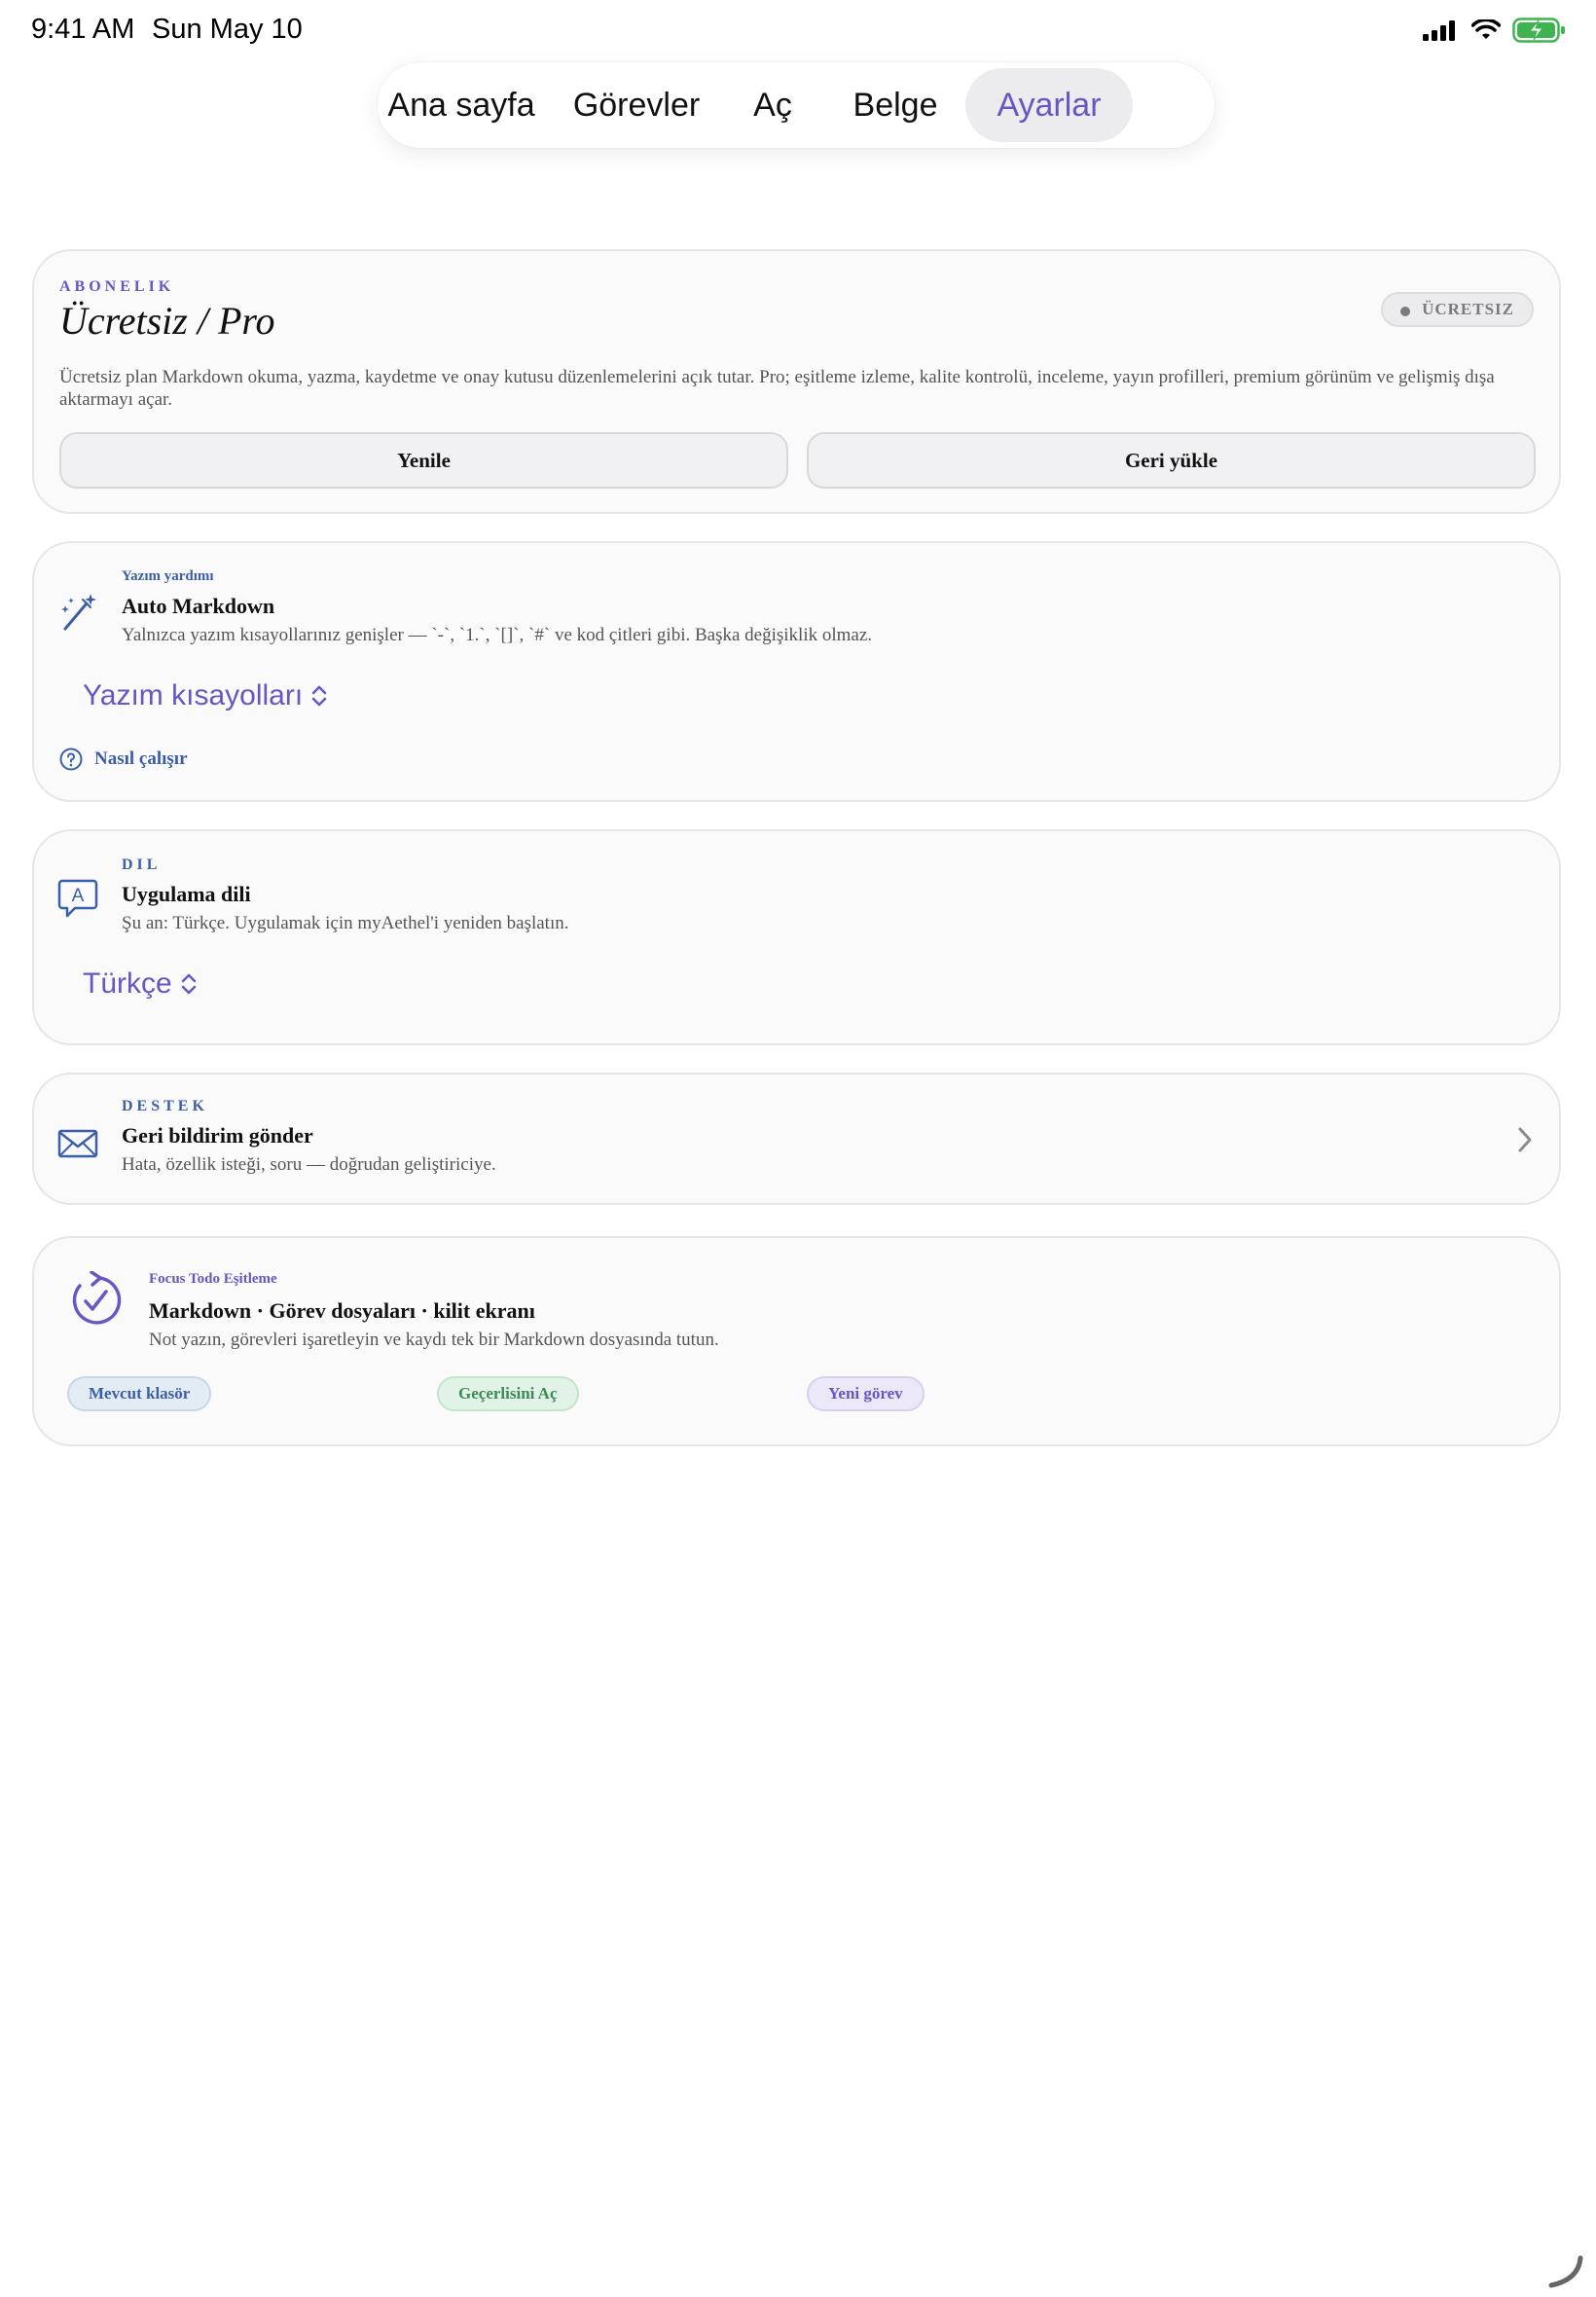 This screenshot has height=2297, width=1596. What do you see at coordinates (228, 30) in the screenshot?
I see `status-date: Sun May 10` at bounding box center [228, 30].